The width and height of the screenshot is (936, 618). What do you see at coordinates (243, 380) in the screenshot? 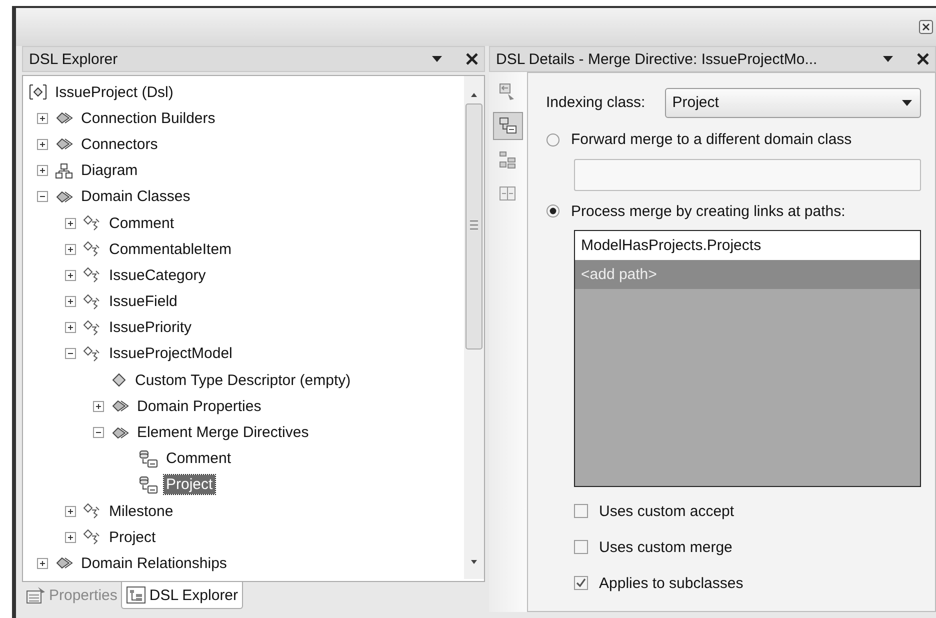
I see `tree-item: Custom Type Descriptor (empty)` at bounding box center [243, 380].